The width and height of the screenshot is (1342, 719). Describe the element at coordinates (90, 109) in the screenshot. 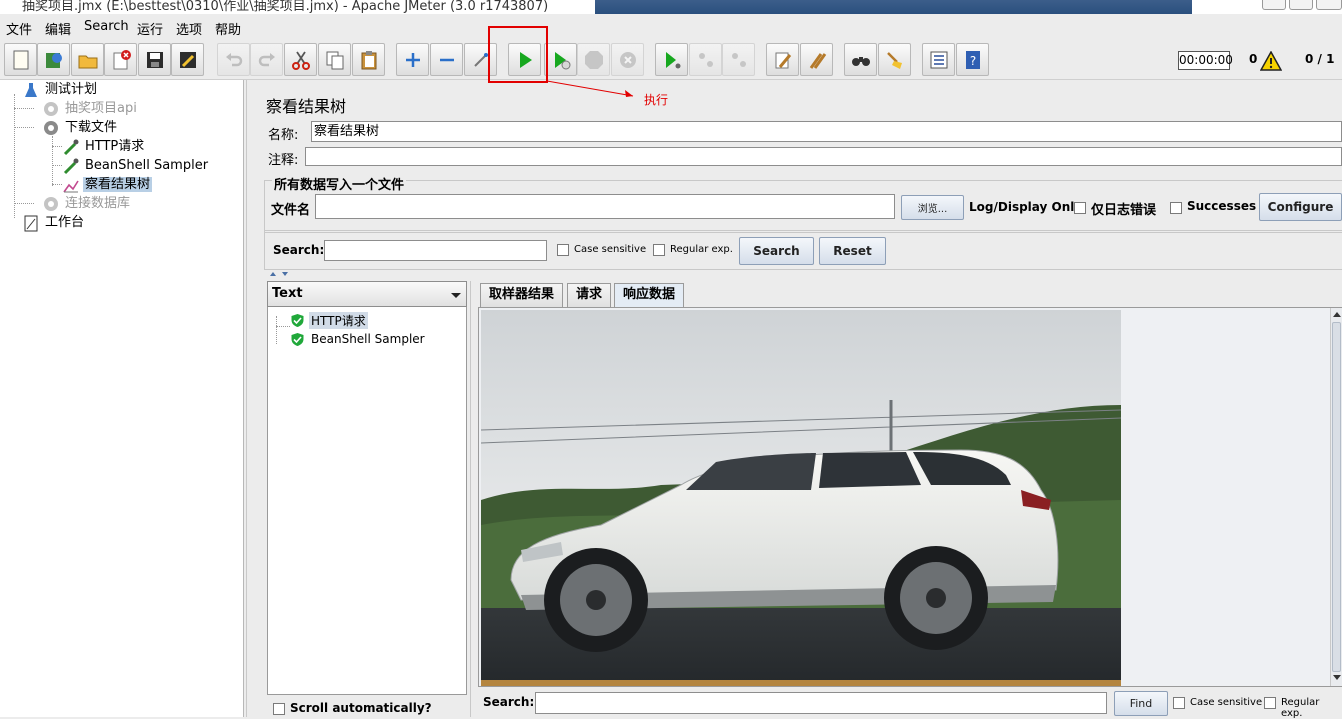

I see `tree-item-thread-group-api: 抽奖项目api` at that location.